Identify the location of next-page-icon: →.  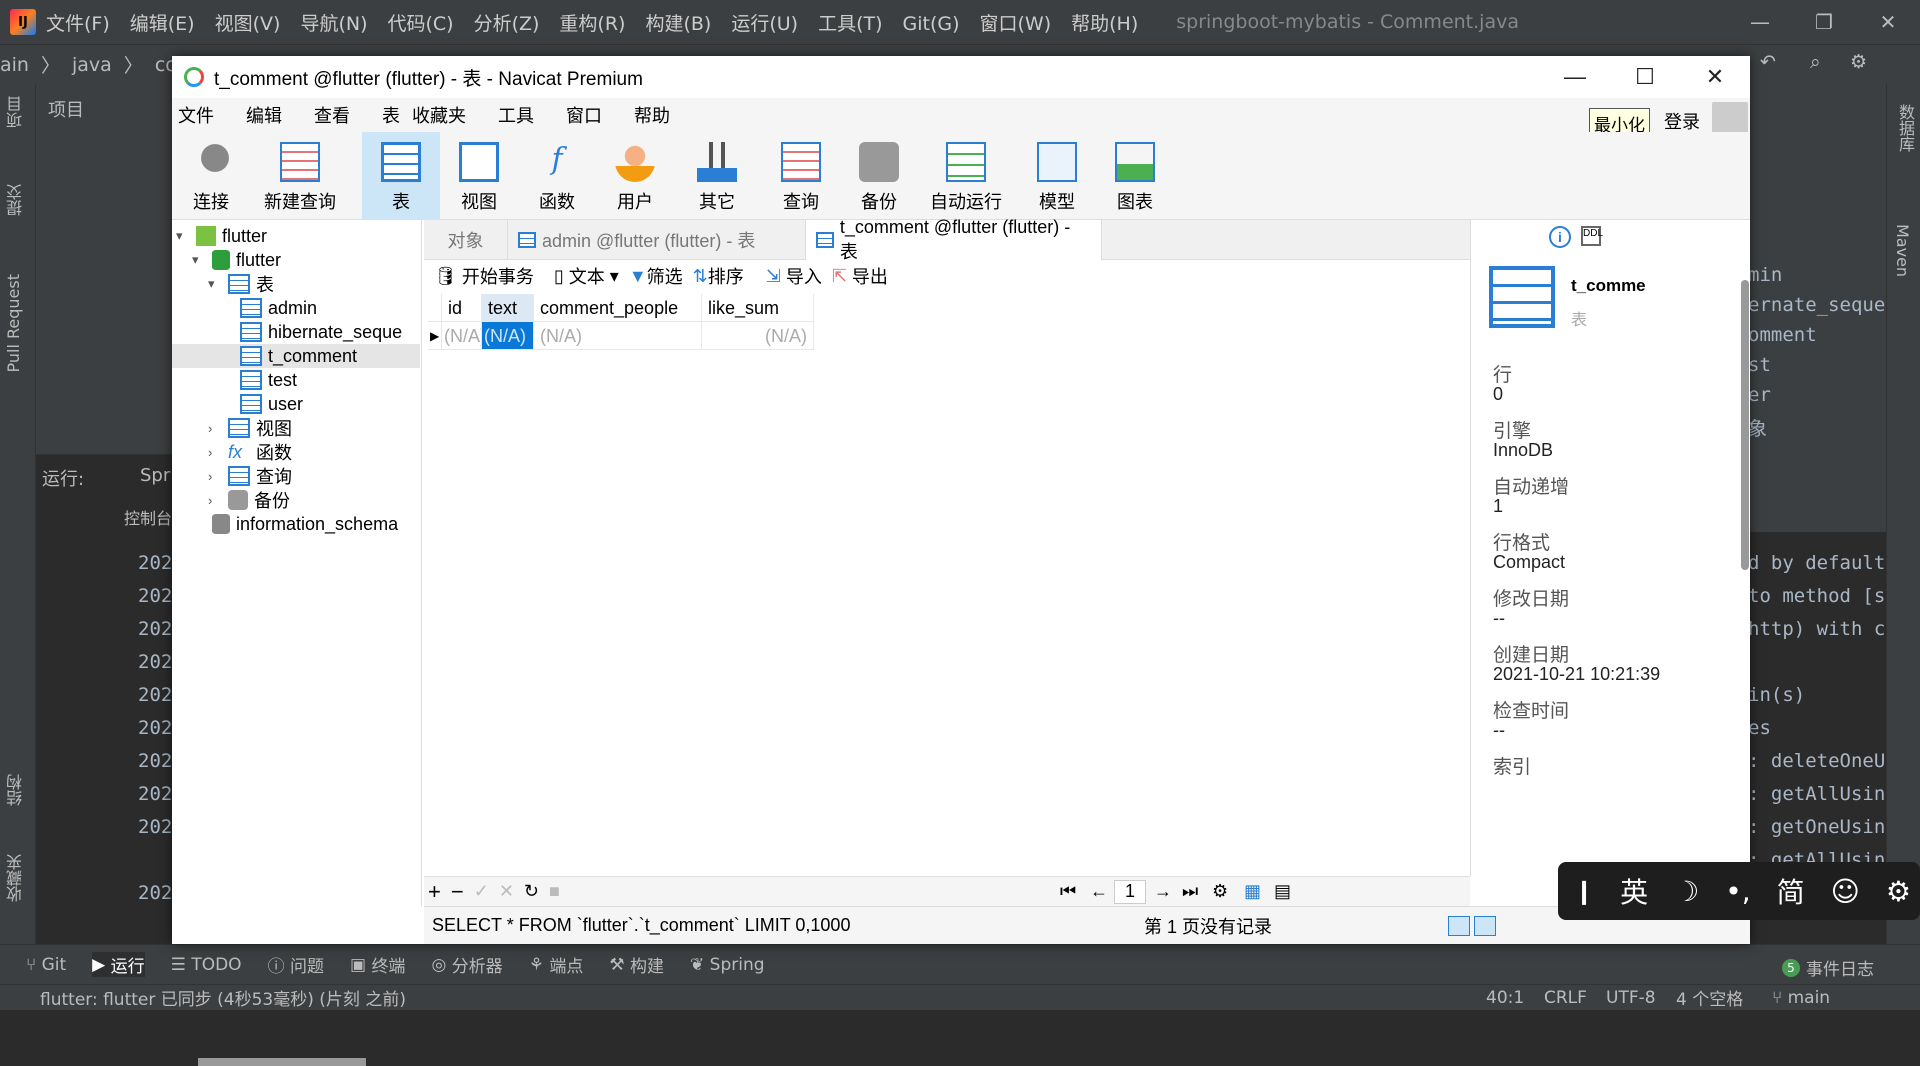
(1163, 891).